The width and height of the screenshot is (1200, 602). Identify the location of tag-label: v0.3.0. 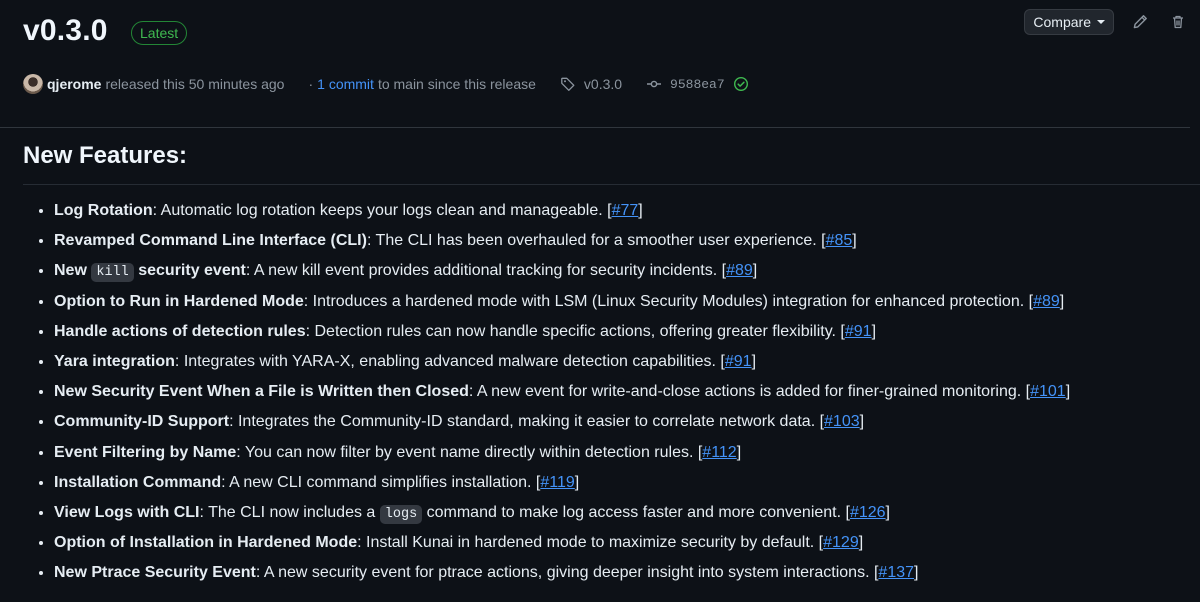
(603, 84).